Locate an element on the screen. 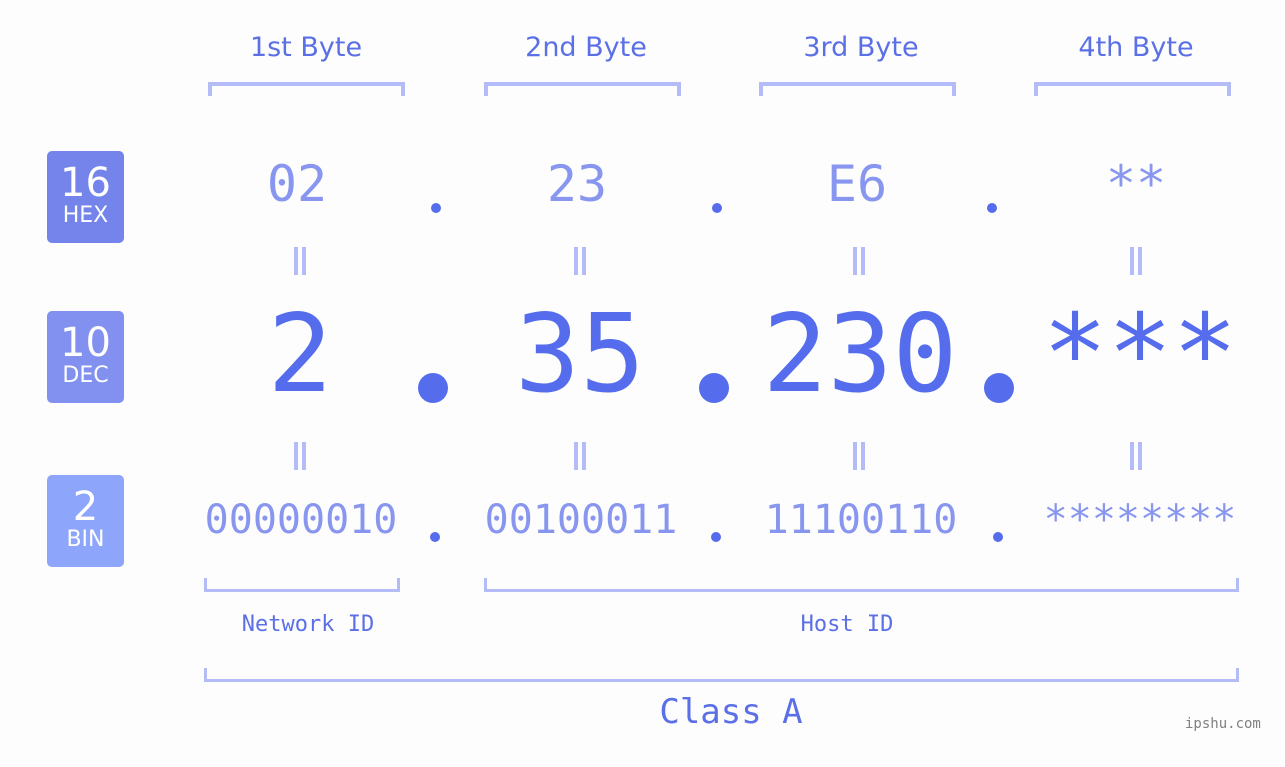 This screenshot has width=1285, height=767. host-id-label: Host ID is located at coordinates (847, 624).